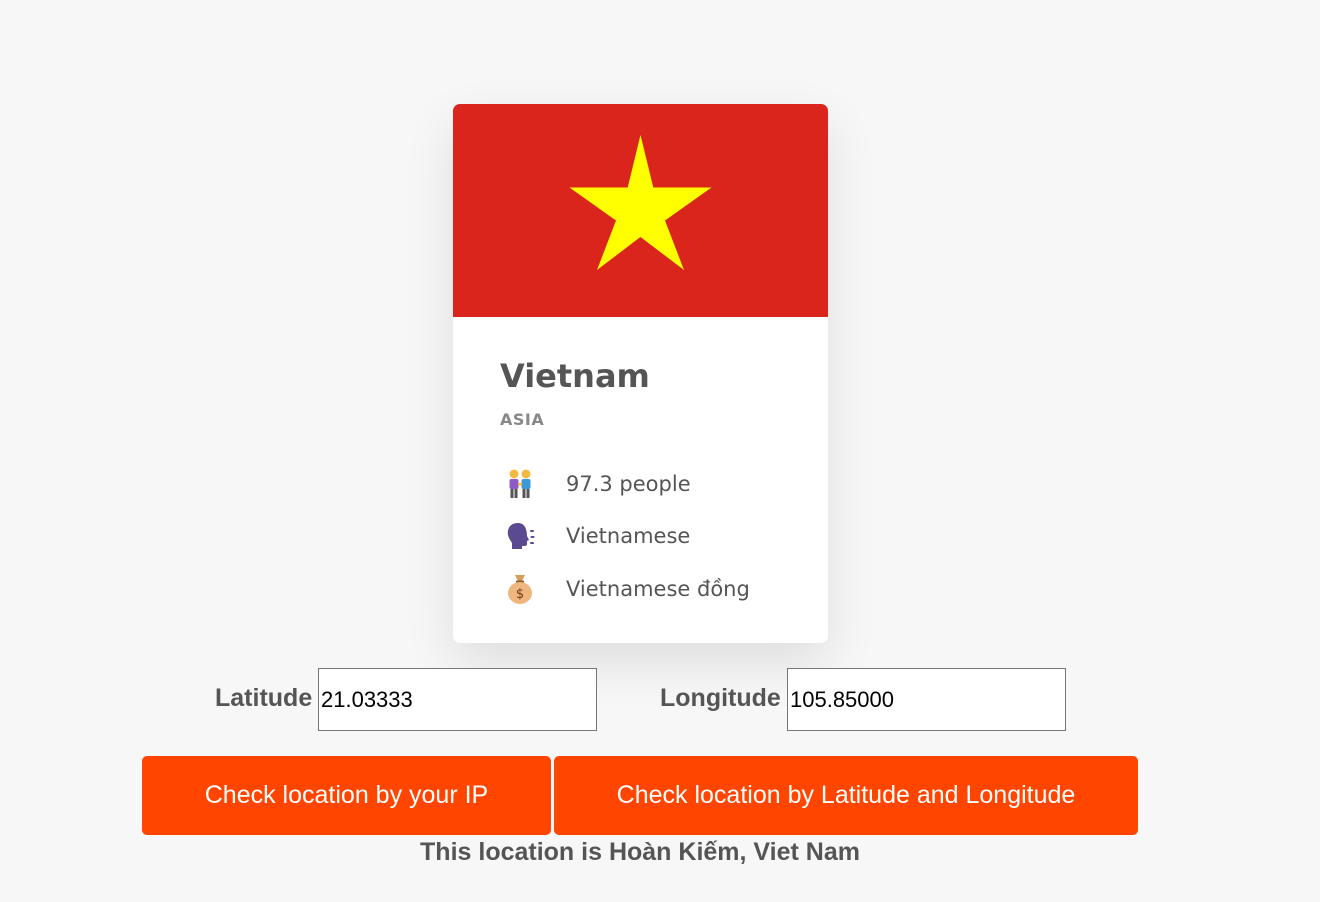 This screenshot has width=1320, height=902. I want to click on language-row: Vietnamese, so click(650, 536).